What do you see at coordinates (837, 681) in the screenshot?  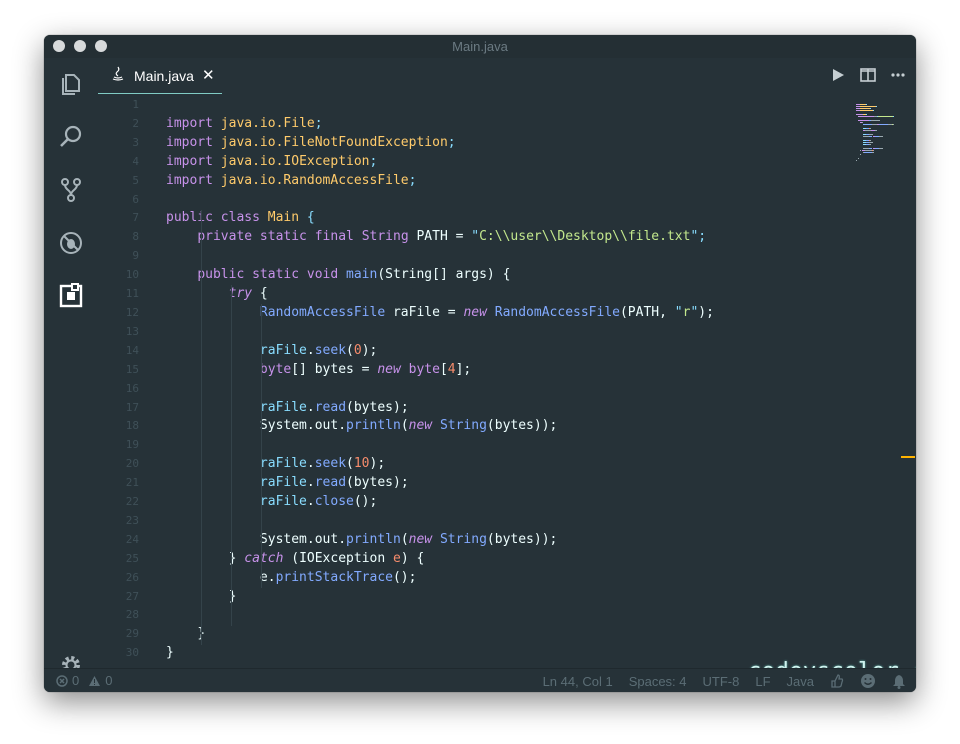 I see `feedback-icon` at bounding box center [837, 681].